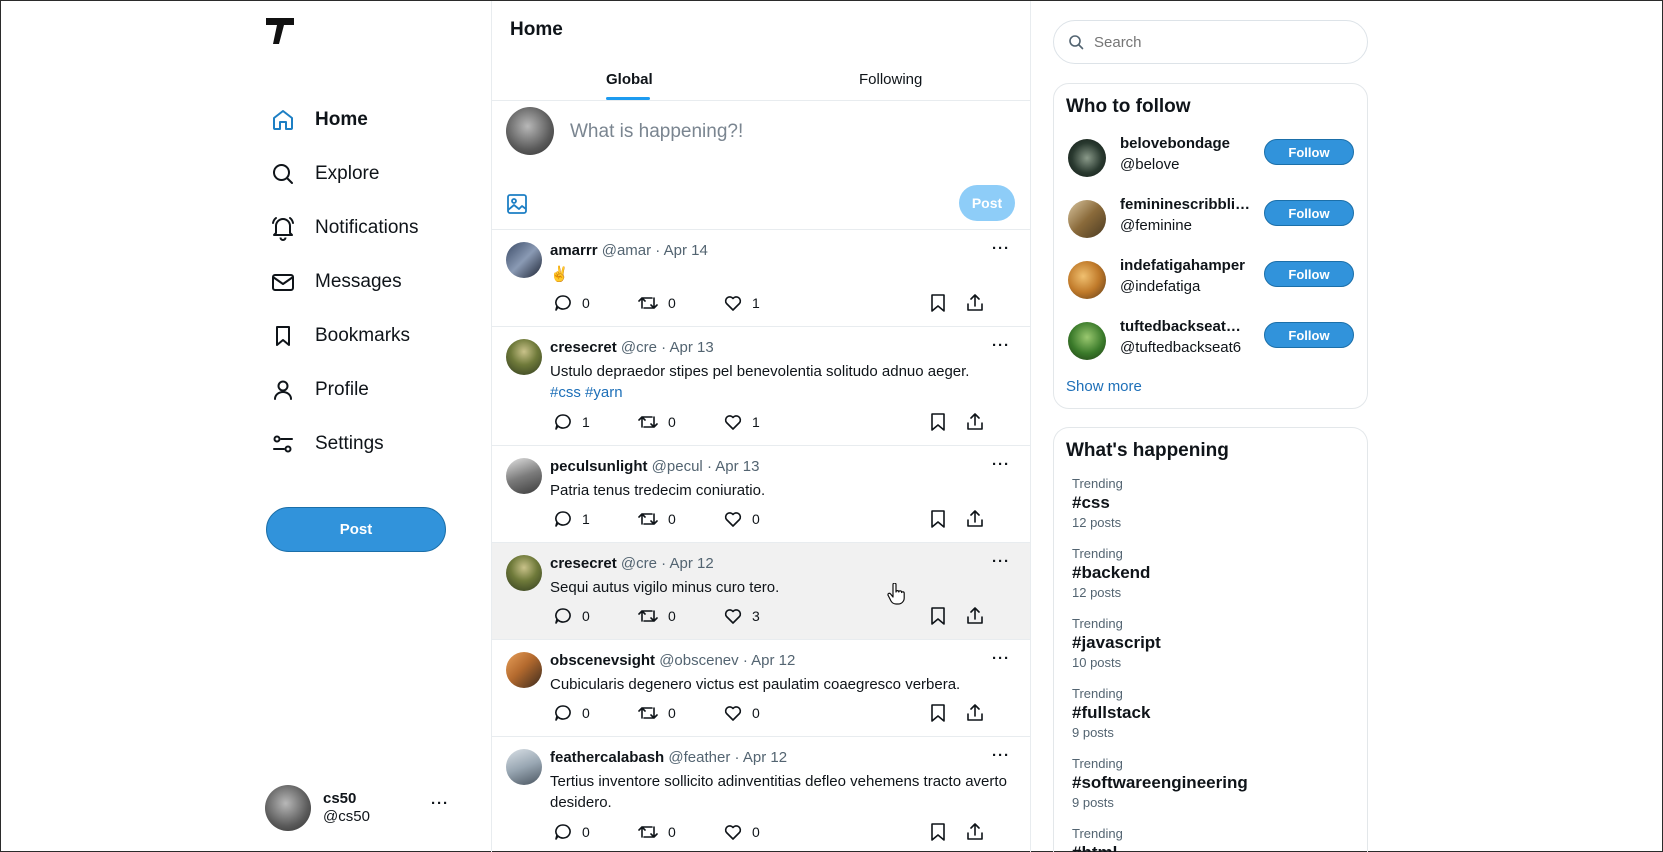 The width and height of the screenshot is (1663, 852). I want to click on show-more-link: Show more, so click(1104, 386).